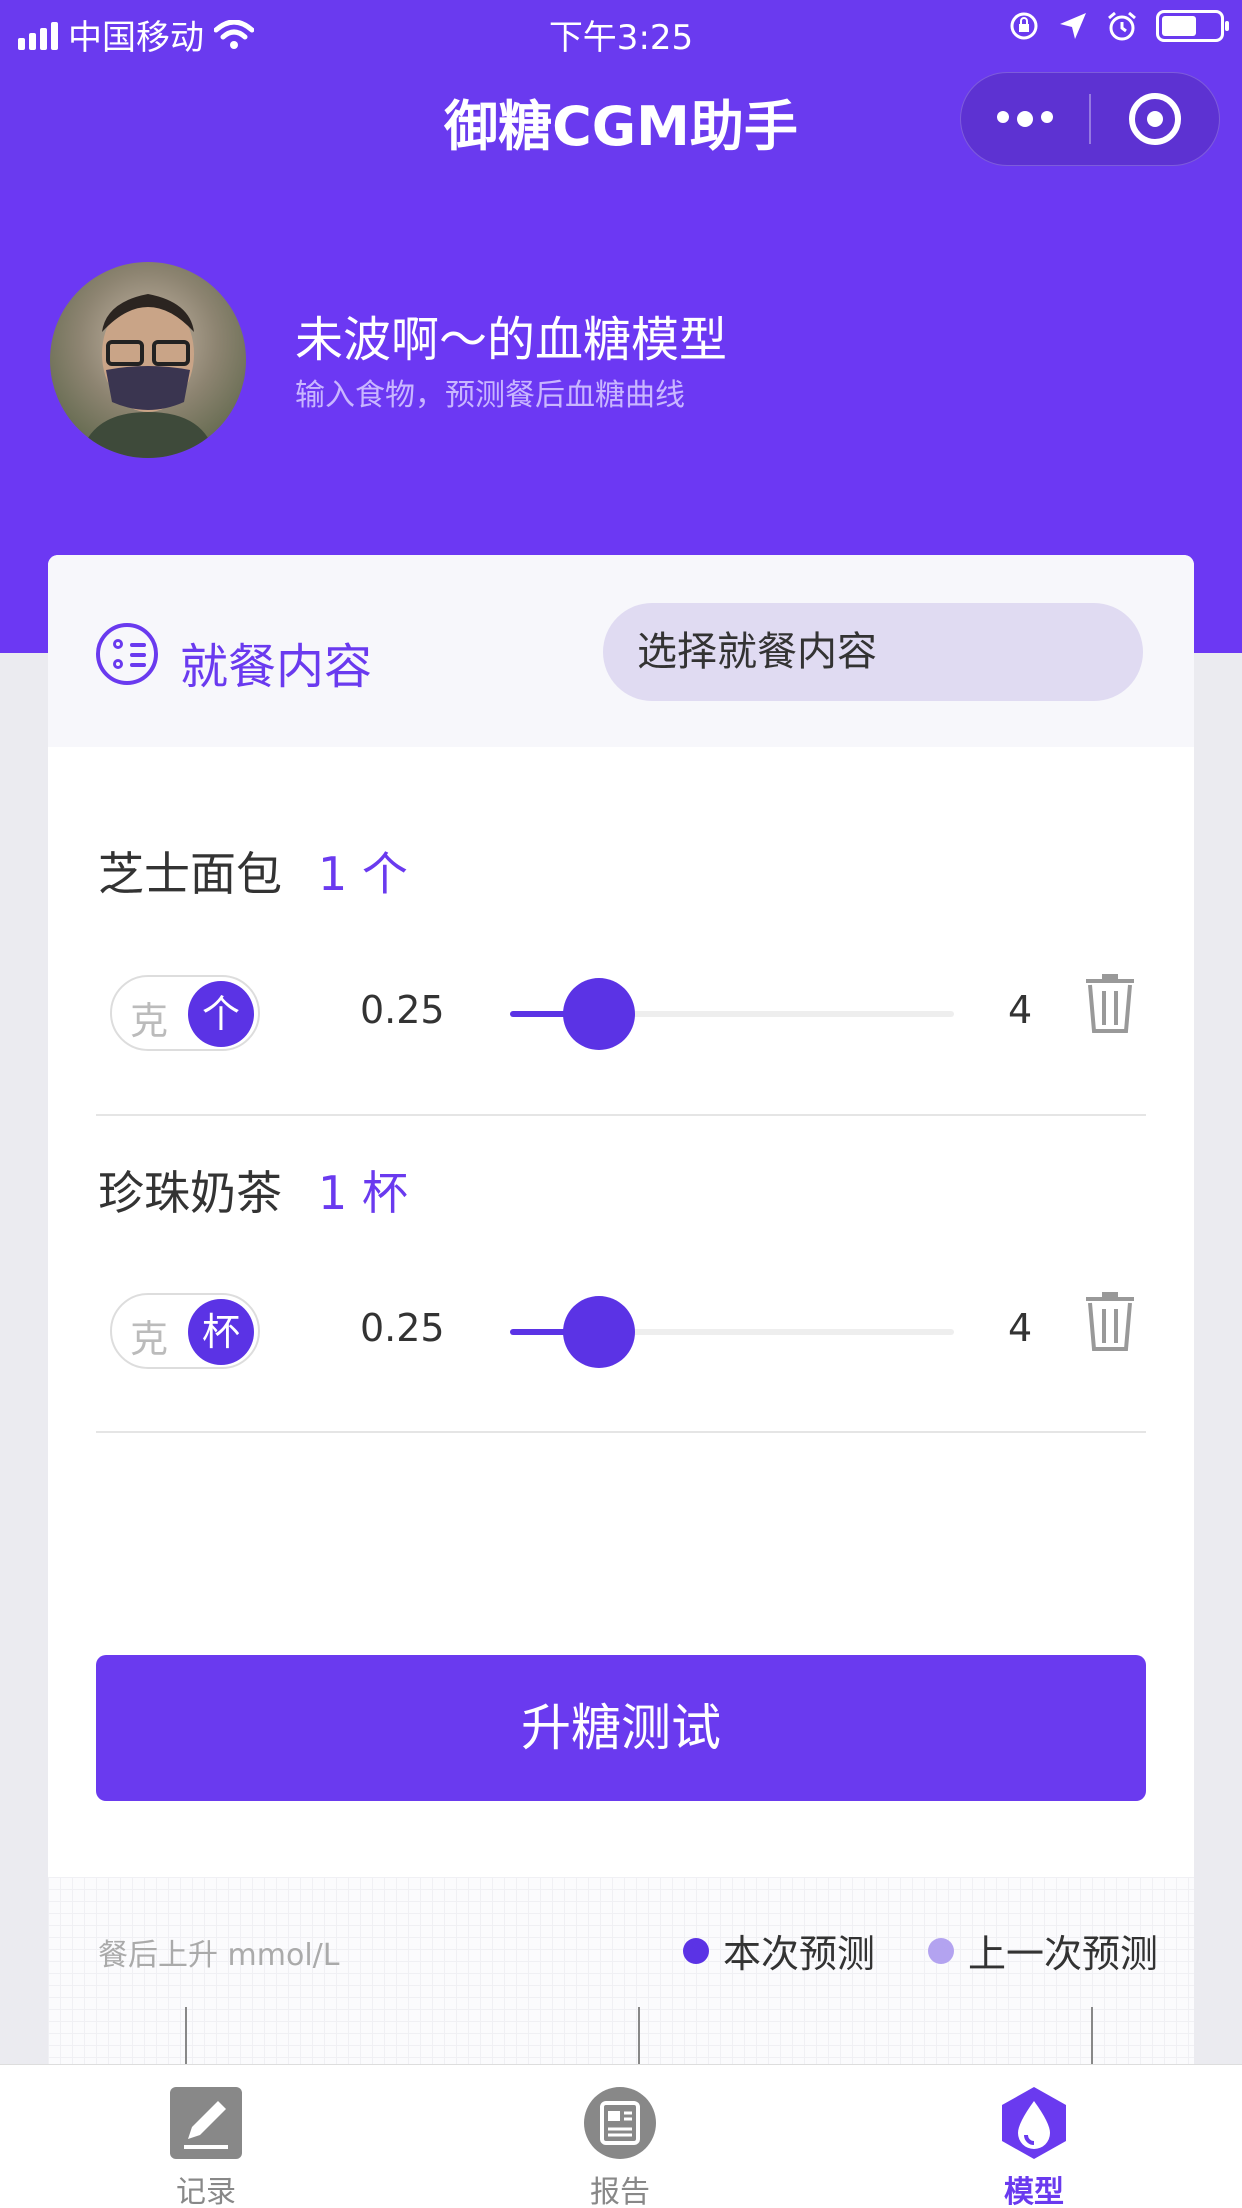 This screenshot has height=2208, width=1242. I want to click on model-subtitle: 输入食物，预测餐后血糖曲线, so click(490, 395).